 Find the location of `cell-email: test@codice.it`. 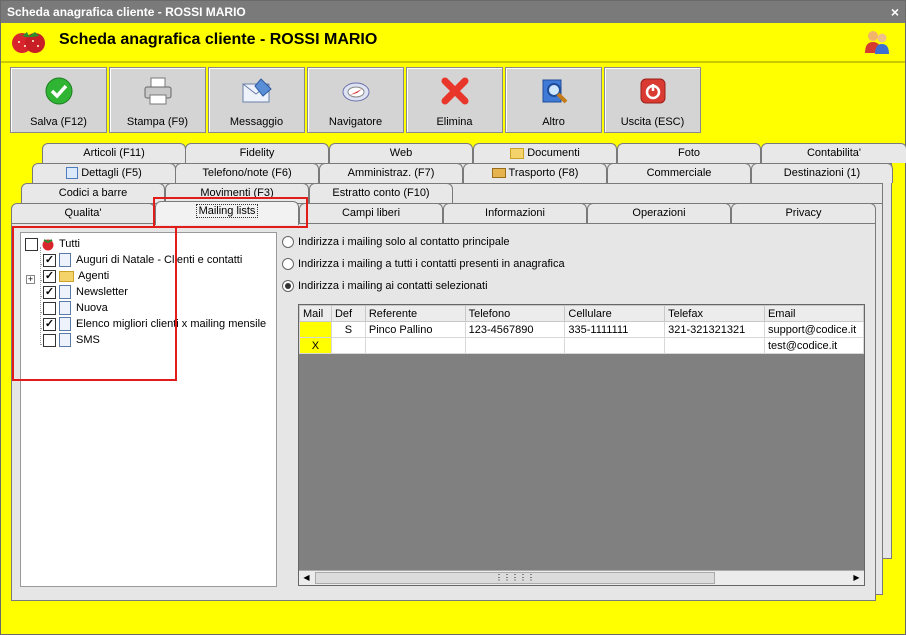

cell-email: test@codice.it is located at coordinates (814, 345).